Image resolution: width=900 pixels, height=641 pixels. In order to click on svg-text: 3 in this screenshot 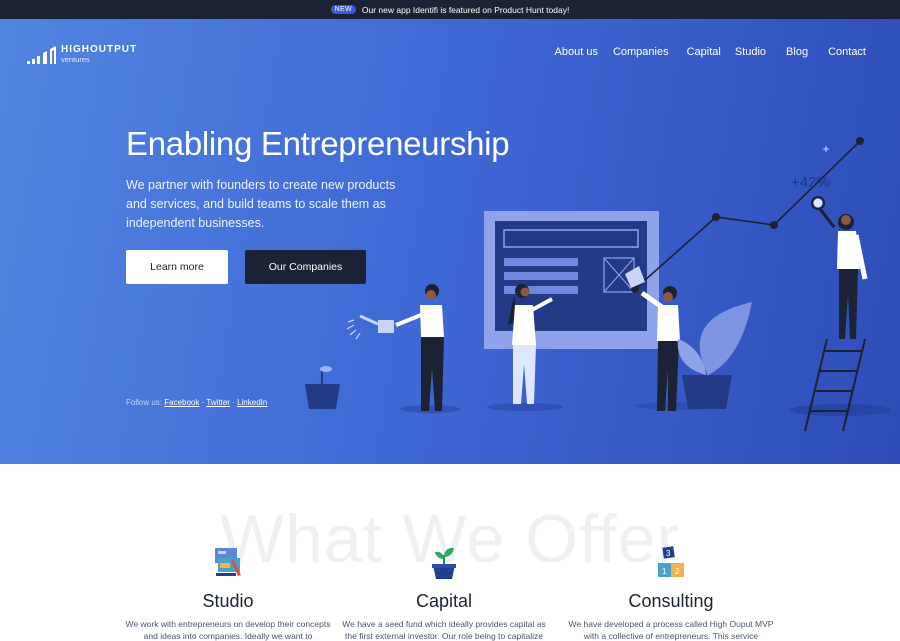, I will do `click(668, 553)`.